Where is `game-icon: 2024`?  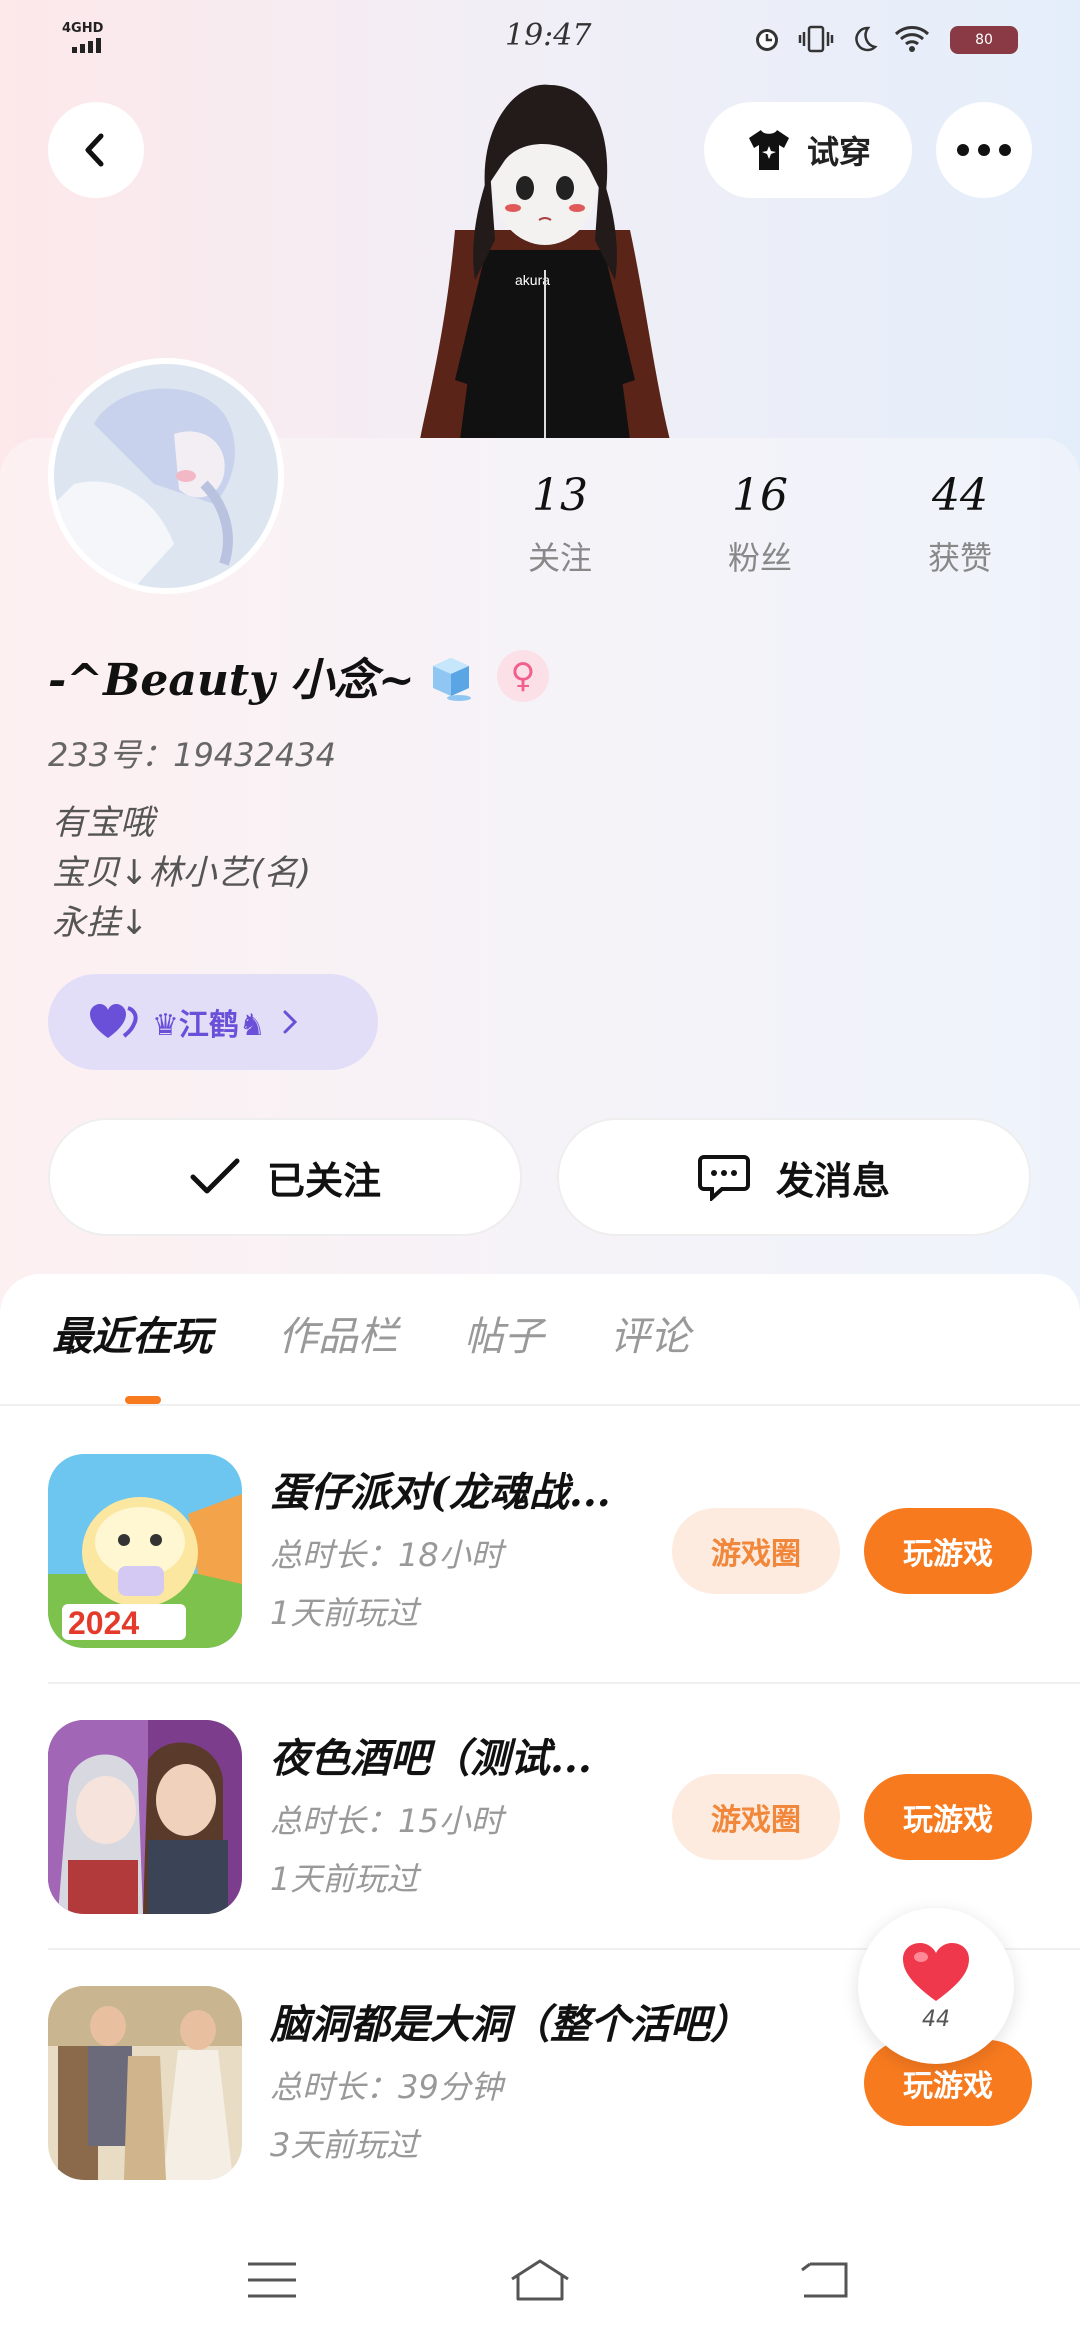
game-icon: 2024 is located at coordinates (145, 1551).